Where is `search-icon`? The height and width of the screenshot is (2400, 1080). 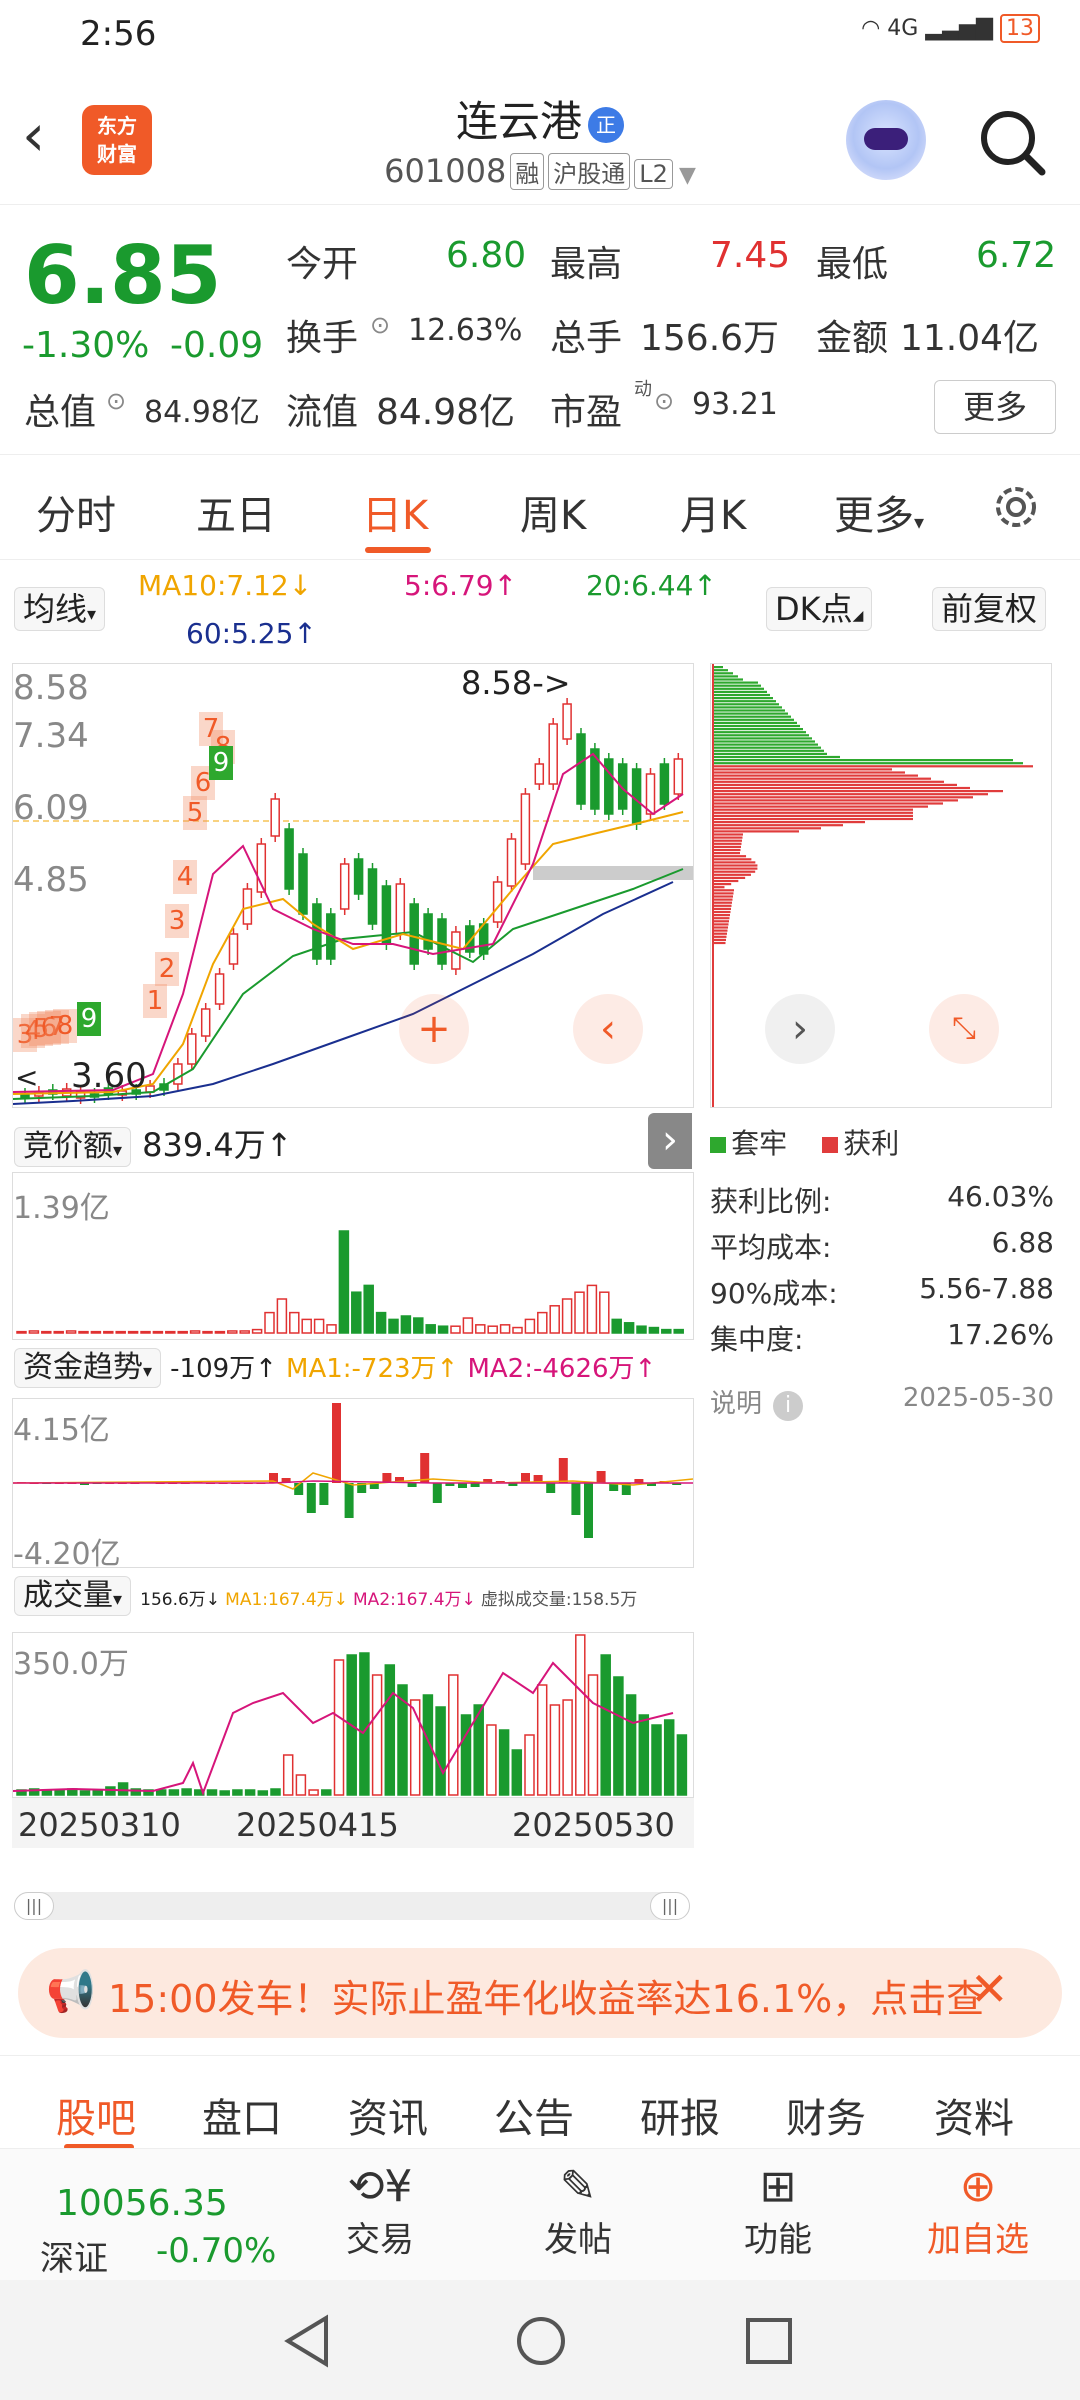
search-icon is located at coordinates (1012, 142).